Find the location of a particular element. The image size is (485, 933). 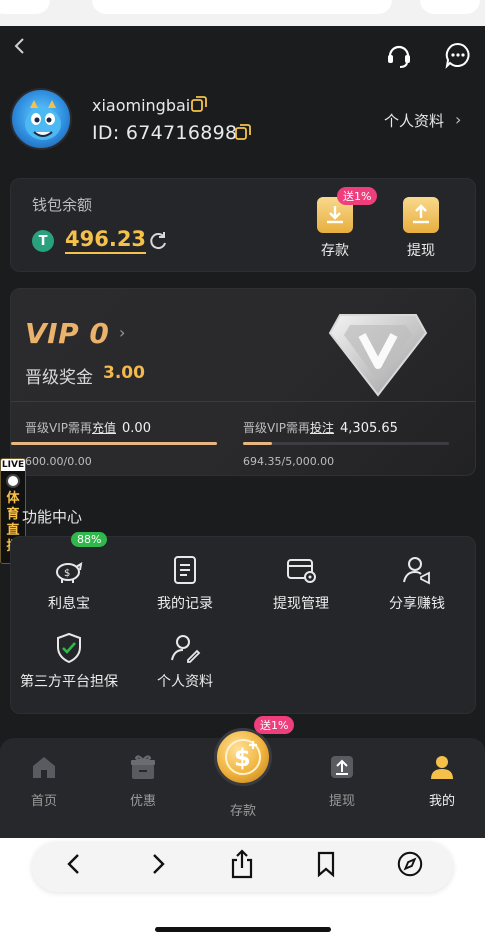

function-label: 个人资料 is located at coordinates (185, 682).